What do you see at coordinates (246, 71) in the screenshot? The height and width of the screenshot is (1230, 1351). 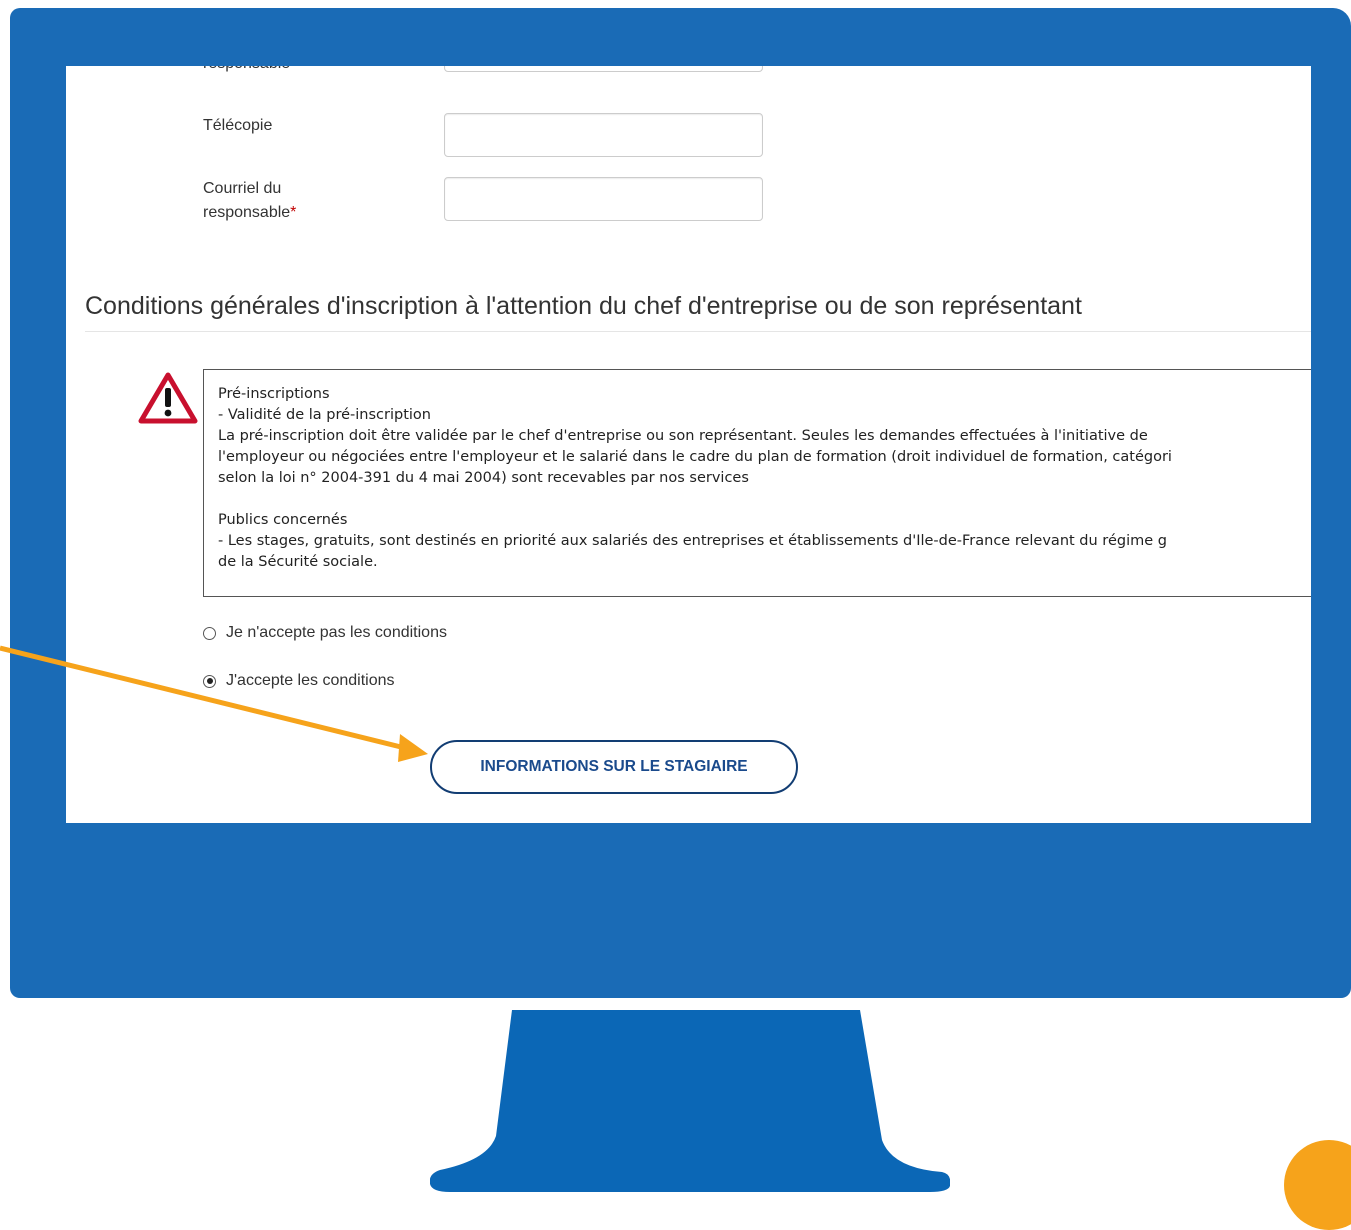 I see `partial-field-label: responsable` at bounding box center [246, 71].